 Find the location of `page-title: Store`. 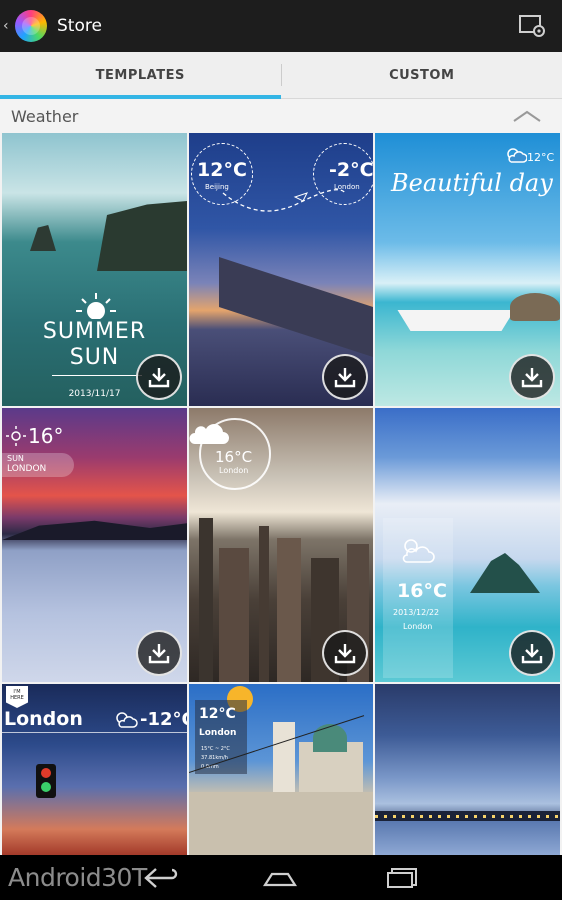

page-title: Store is located at coordinates (79, 26).